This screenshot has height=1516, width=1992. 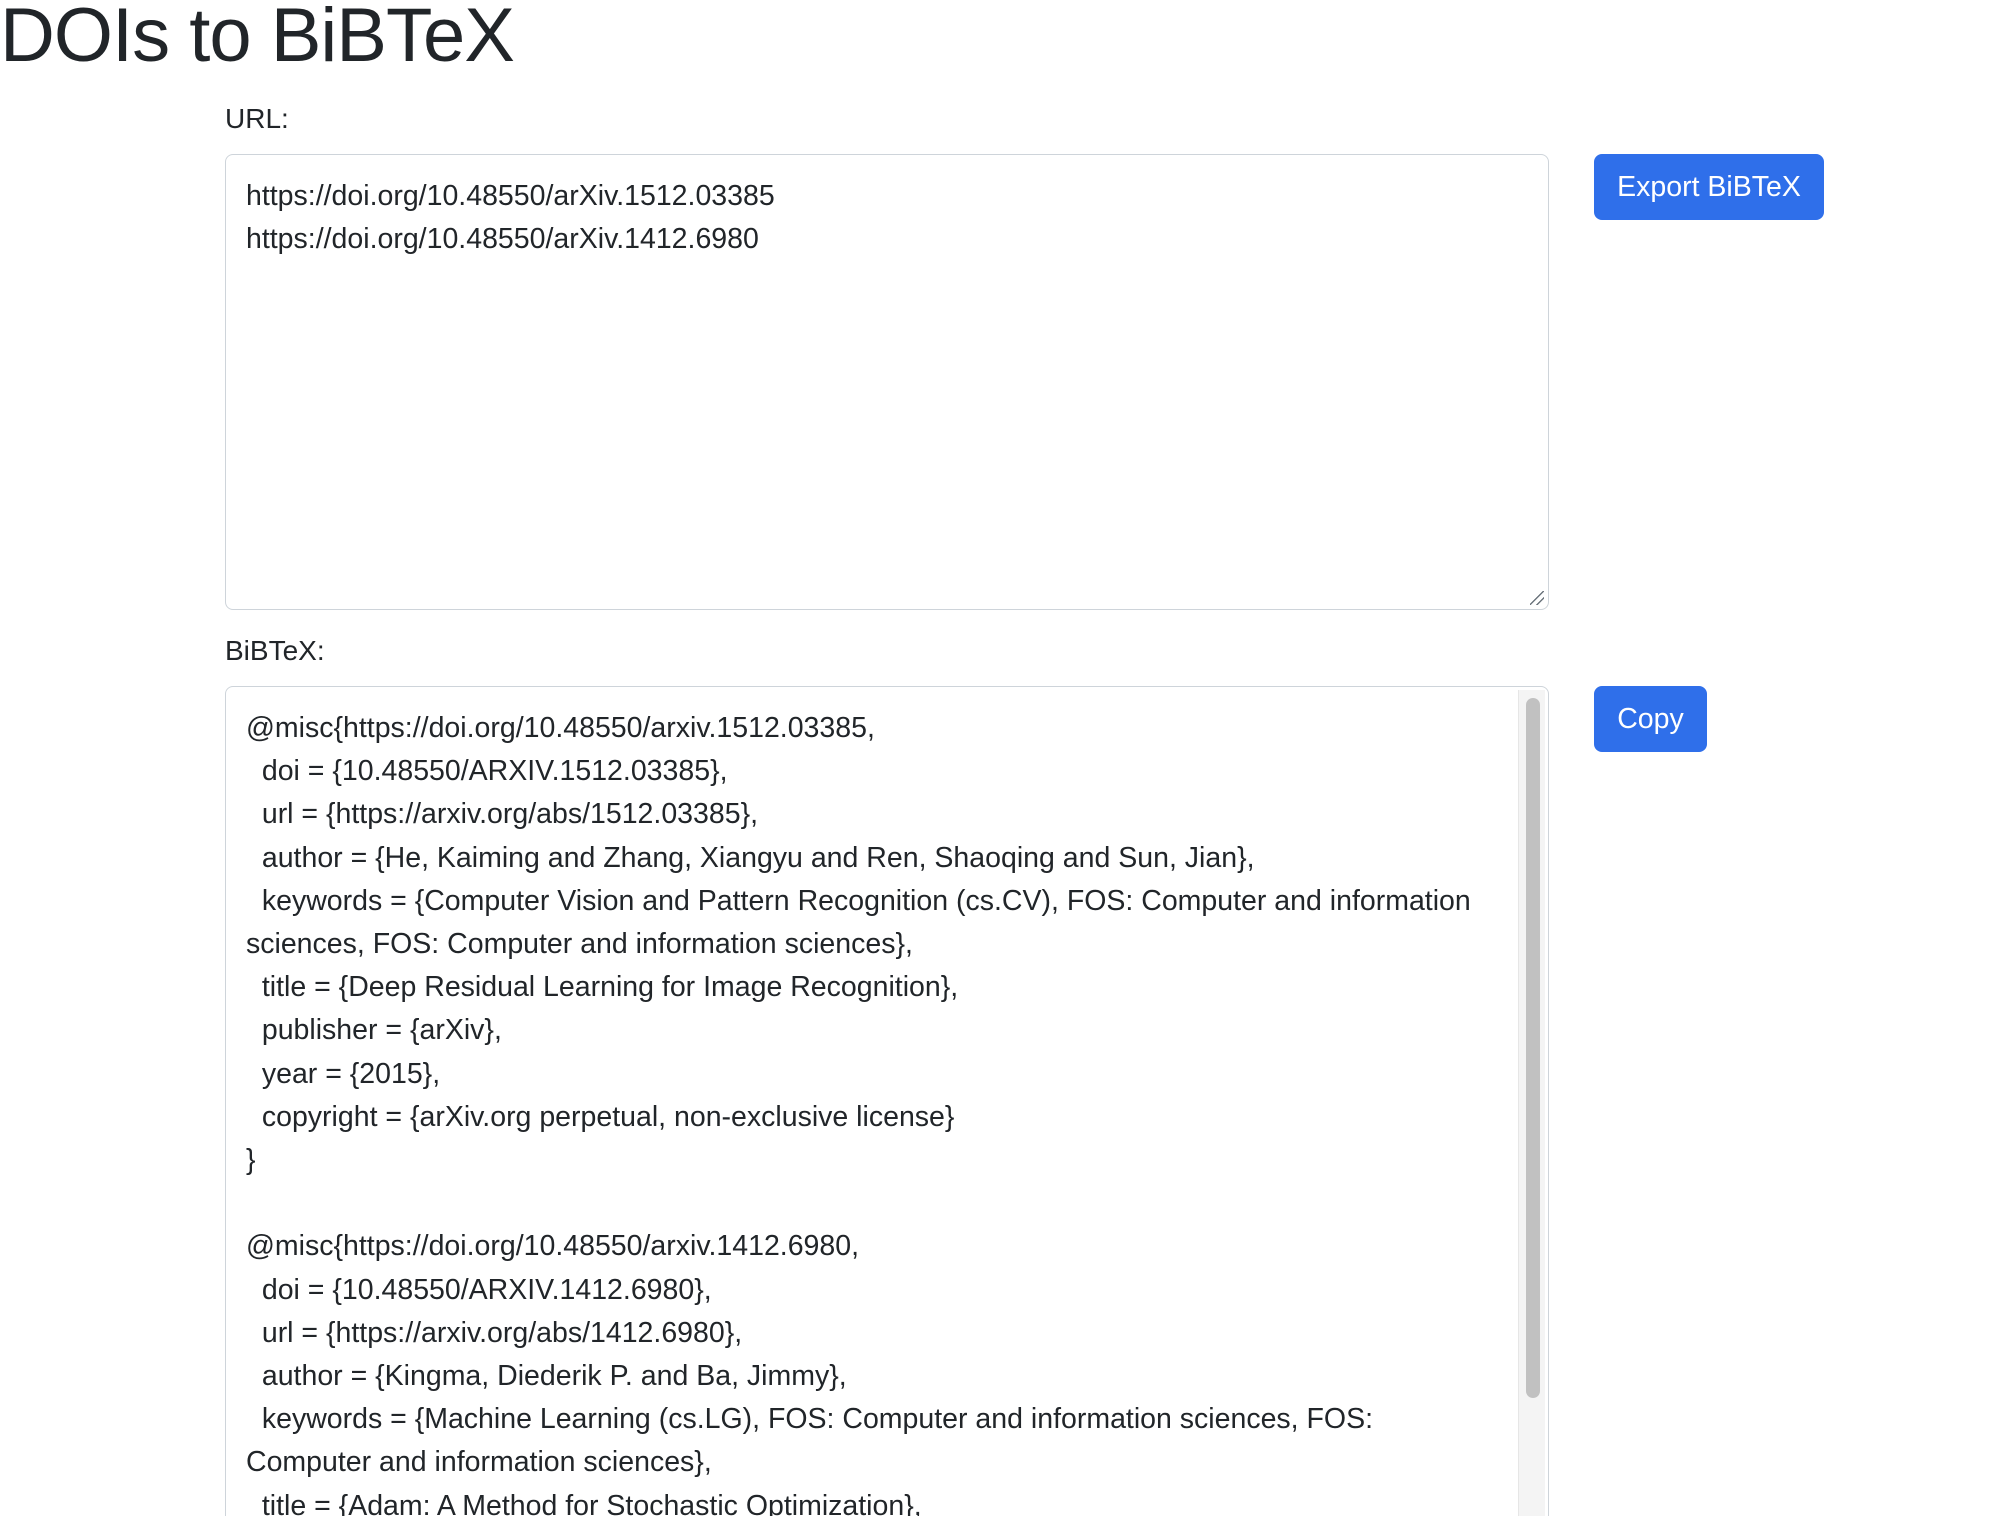 What do you see at coordinates (275, 650) in the screenshot?
I see `bibtex-label: BiBTeX:` at bounding box center [275, 650].